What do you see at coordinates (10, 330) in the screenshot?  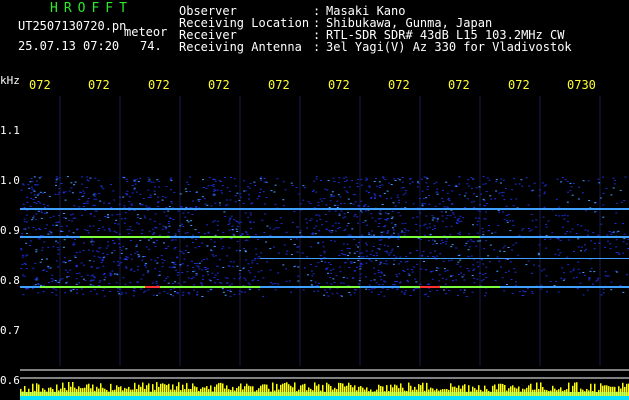 I see `freq-tick-label: 0.7` at bounding box center [10, 330].